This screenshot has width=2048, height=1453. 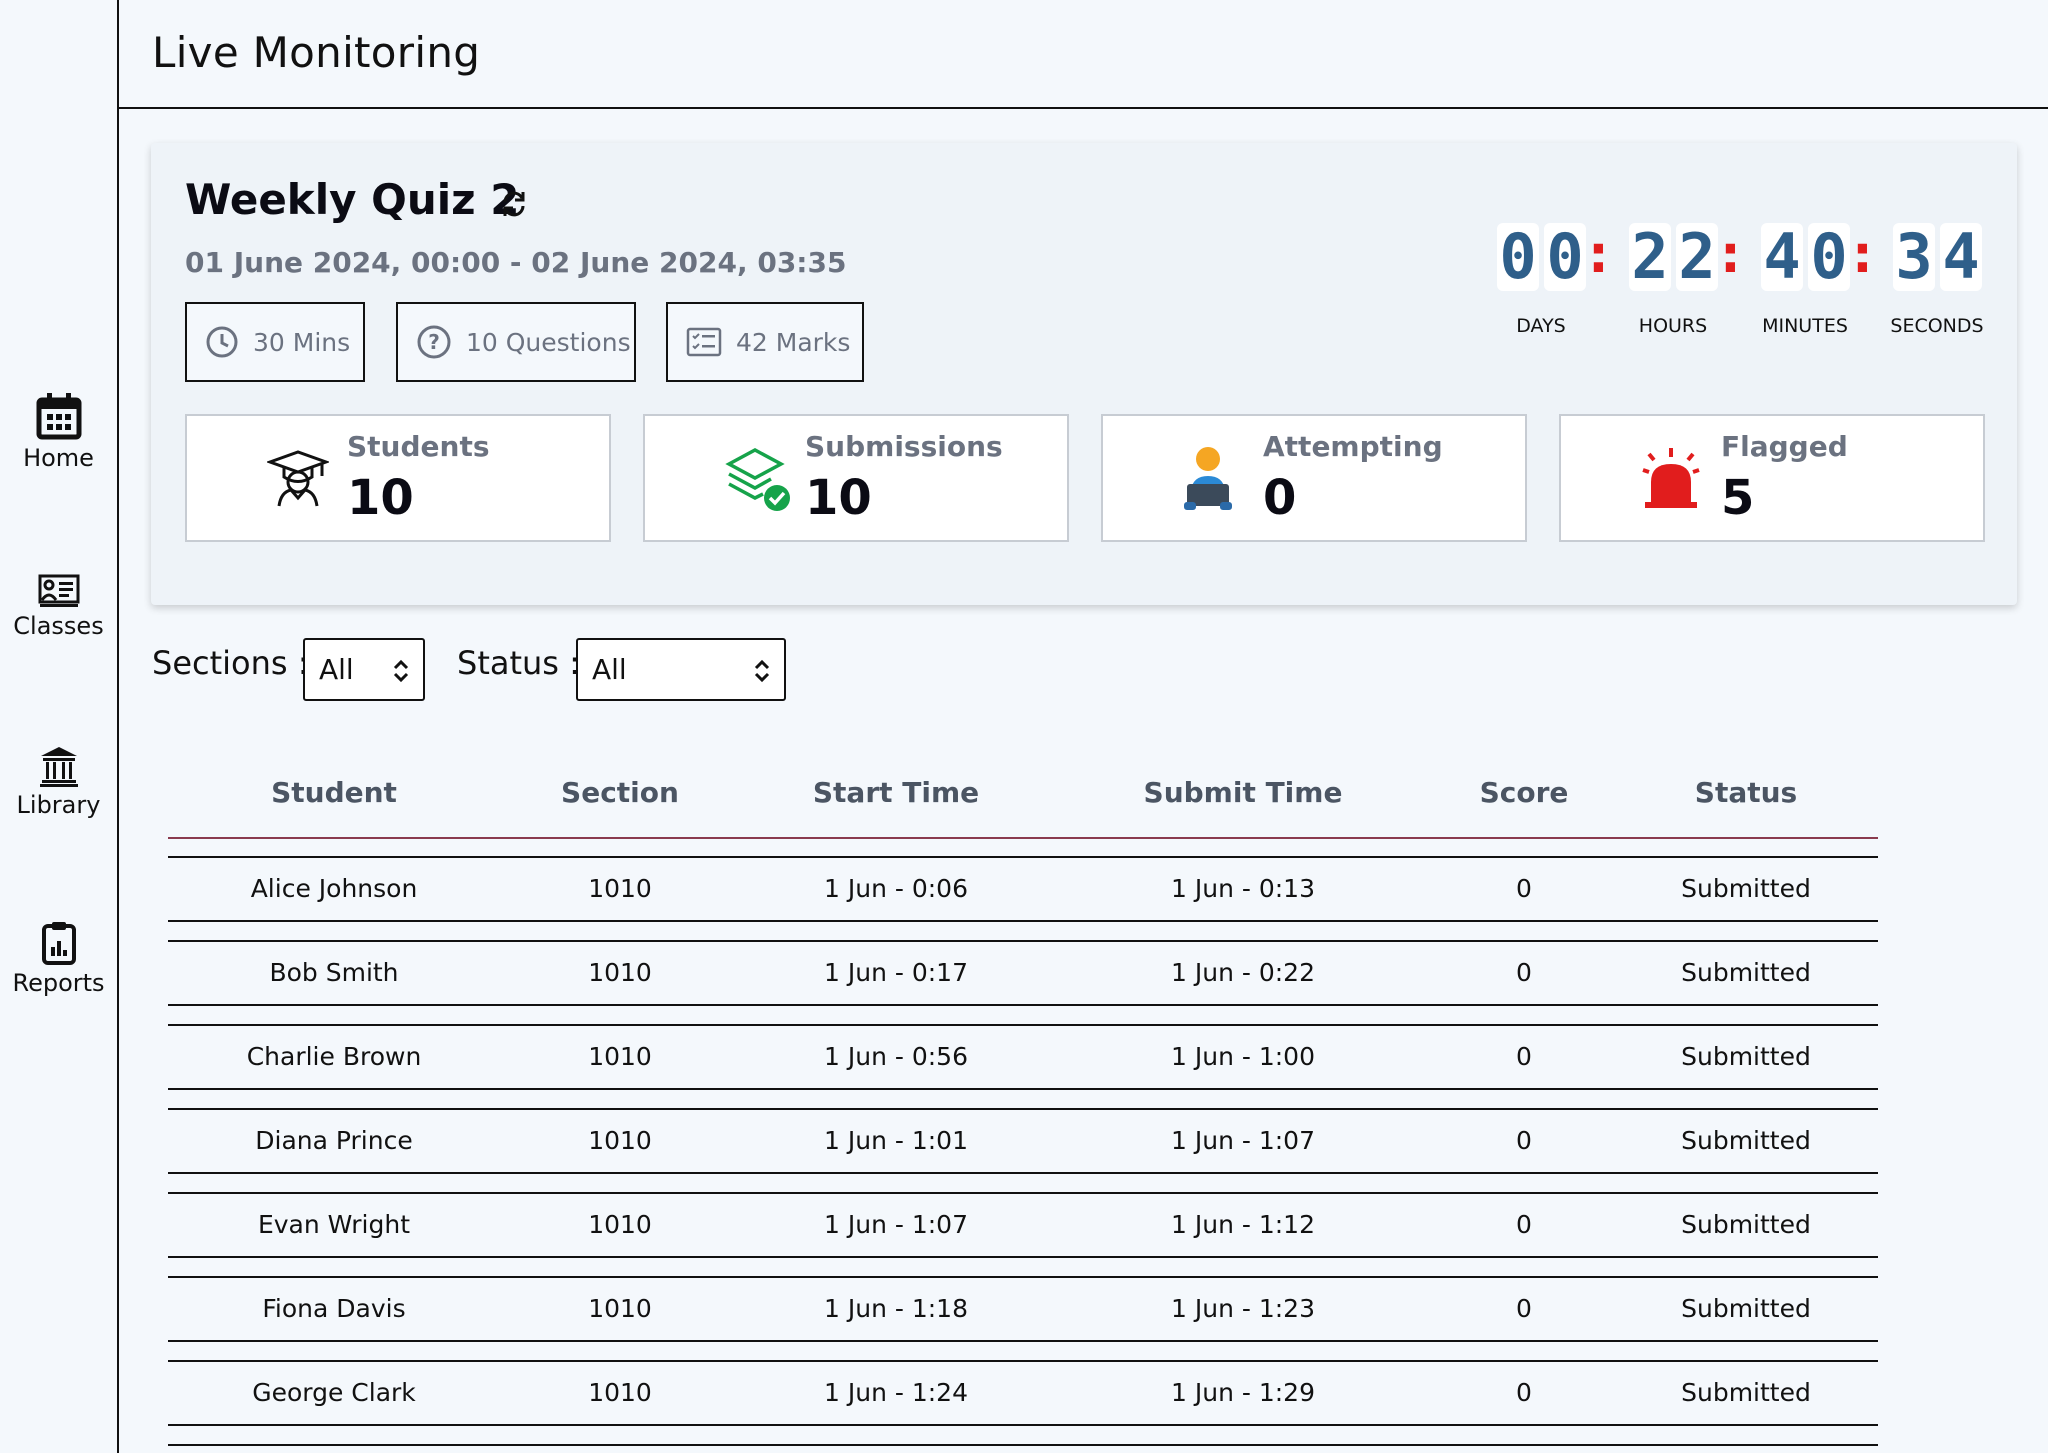 What do you see at coordinates (896, 1392) in the screenshot?
I see `cell-start-time: 1 Jun - 1:24` at bounding box center [896, 1392].